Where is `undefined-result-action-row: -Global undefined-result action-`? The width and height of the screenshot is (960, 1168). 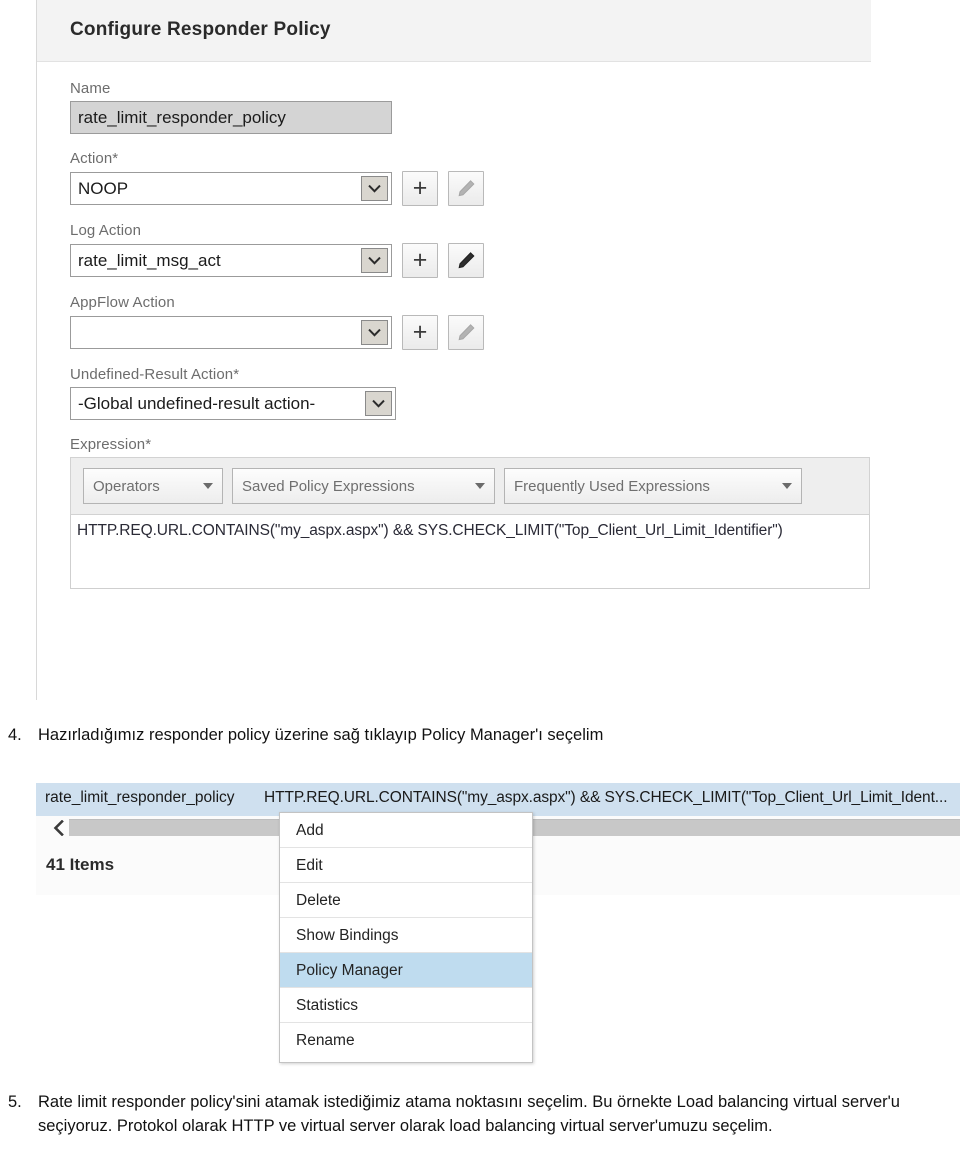 undefined-result-action-row: -Global undefined-result action- is located at coordinates (470, 403).